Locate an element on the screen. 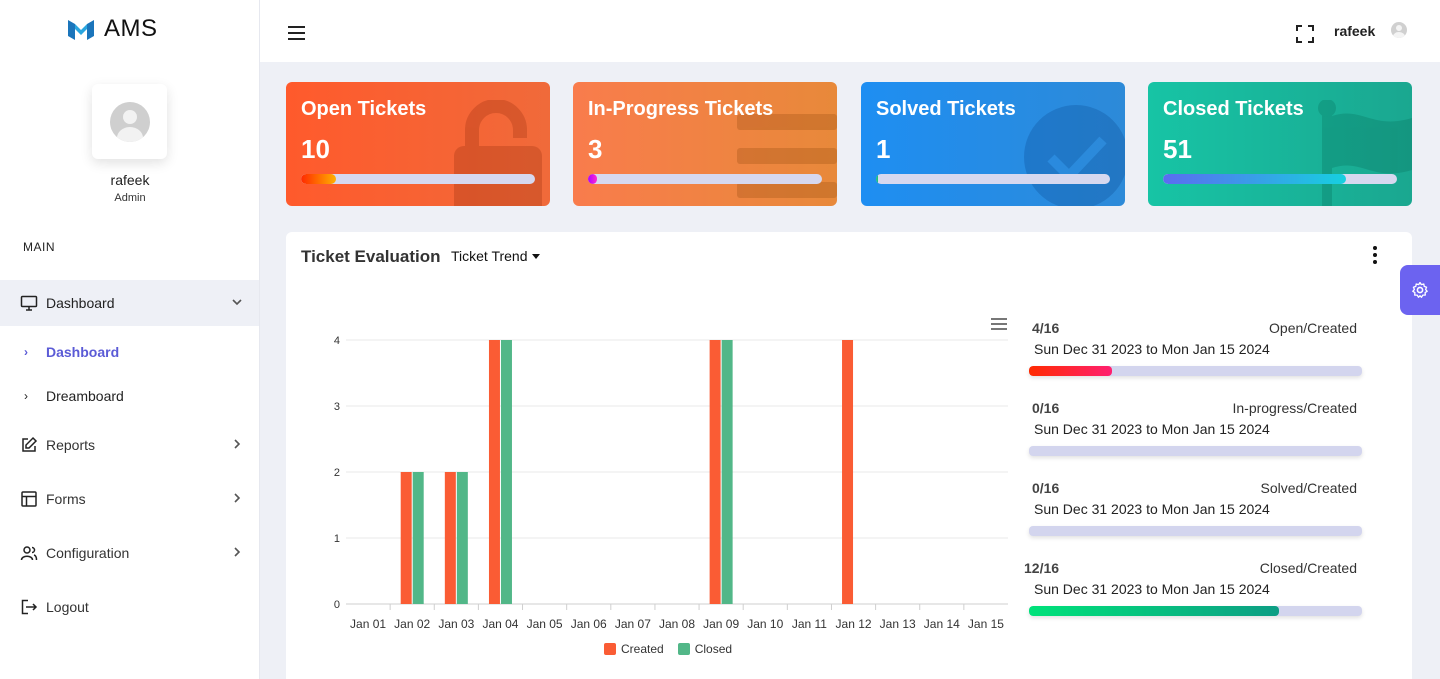 The image size is (1440, 679). legend-item-closed: Closed is located at coordinates (704, 649).